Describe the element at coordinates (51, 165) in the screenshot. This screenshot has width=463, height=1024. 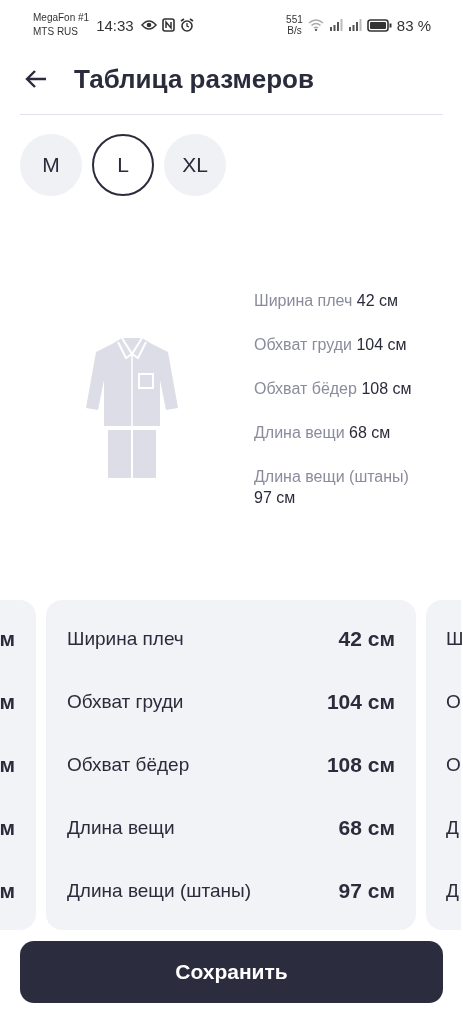
I see `size-chip: M` at that location.